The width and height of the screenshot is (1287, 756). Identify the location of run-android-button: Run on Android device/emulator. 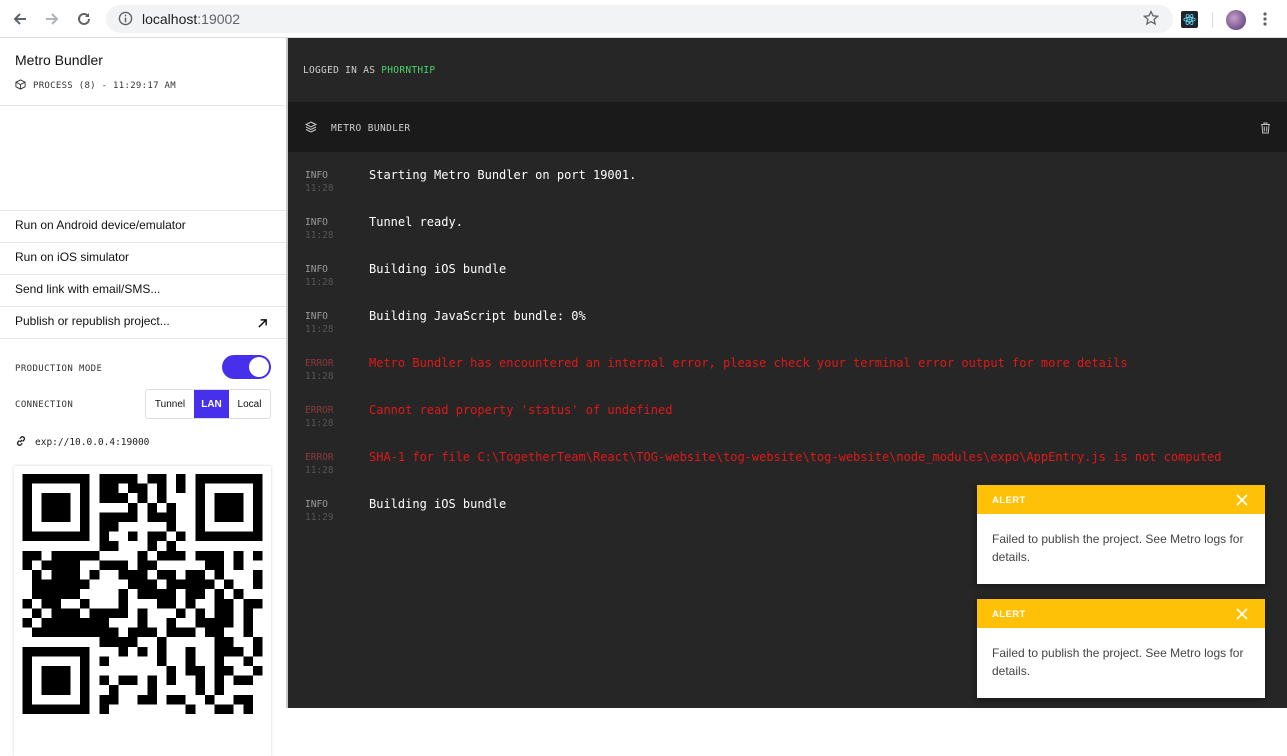
(100, 225).